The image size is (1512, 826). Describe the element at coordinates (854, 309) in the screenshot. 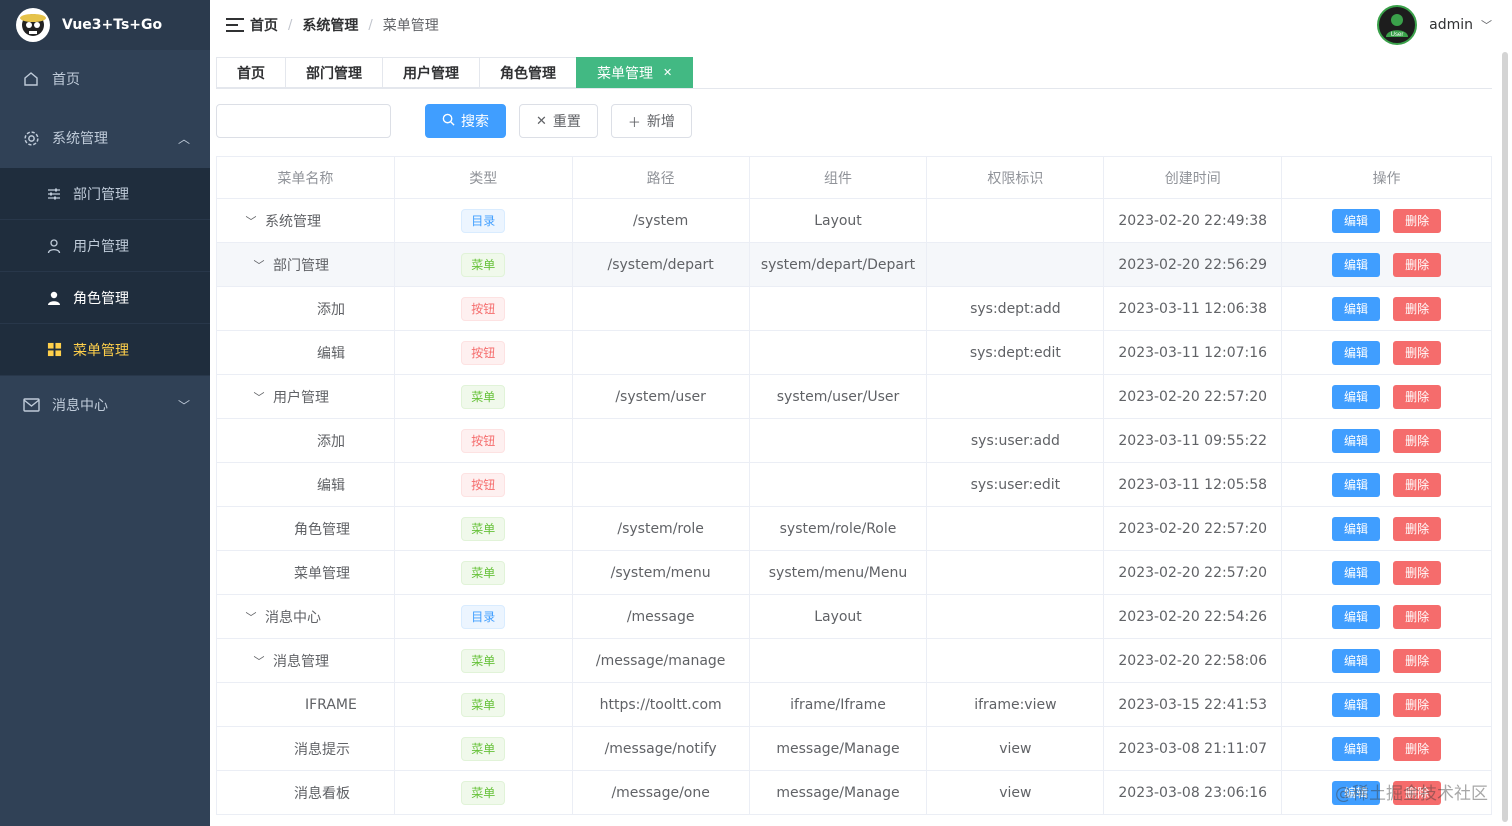

I see `table-row: 添加 按钮 sys:dept:add 2023-03-11 12:06:38 编辑 删除` at that location.